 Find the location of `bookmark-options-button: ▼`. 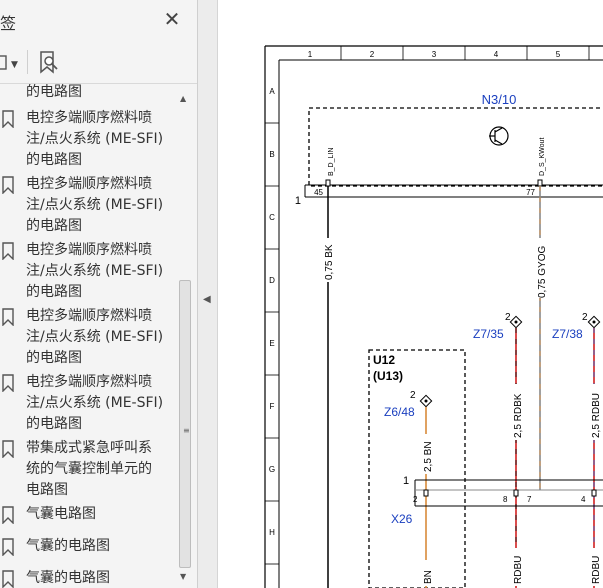

bookmark-options-button: ▼ is located at coordinates (12, 63).